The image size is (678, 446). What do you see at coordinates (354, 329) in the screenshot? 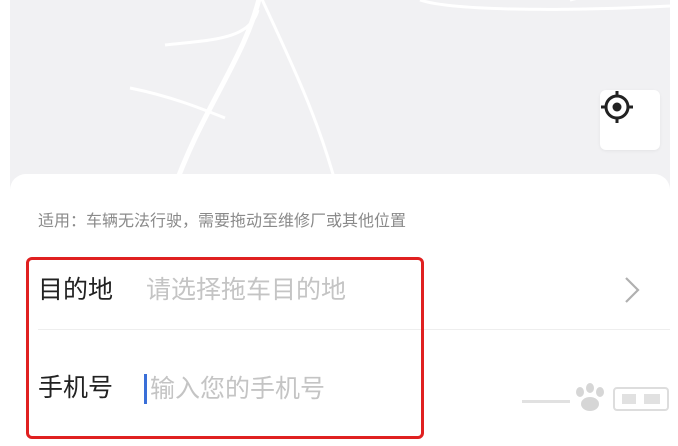
I see `row-divider` at bounding box center [354, 329].